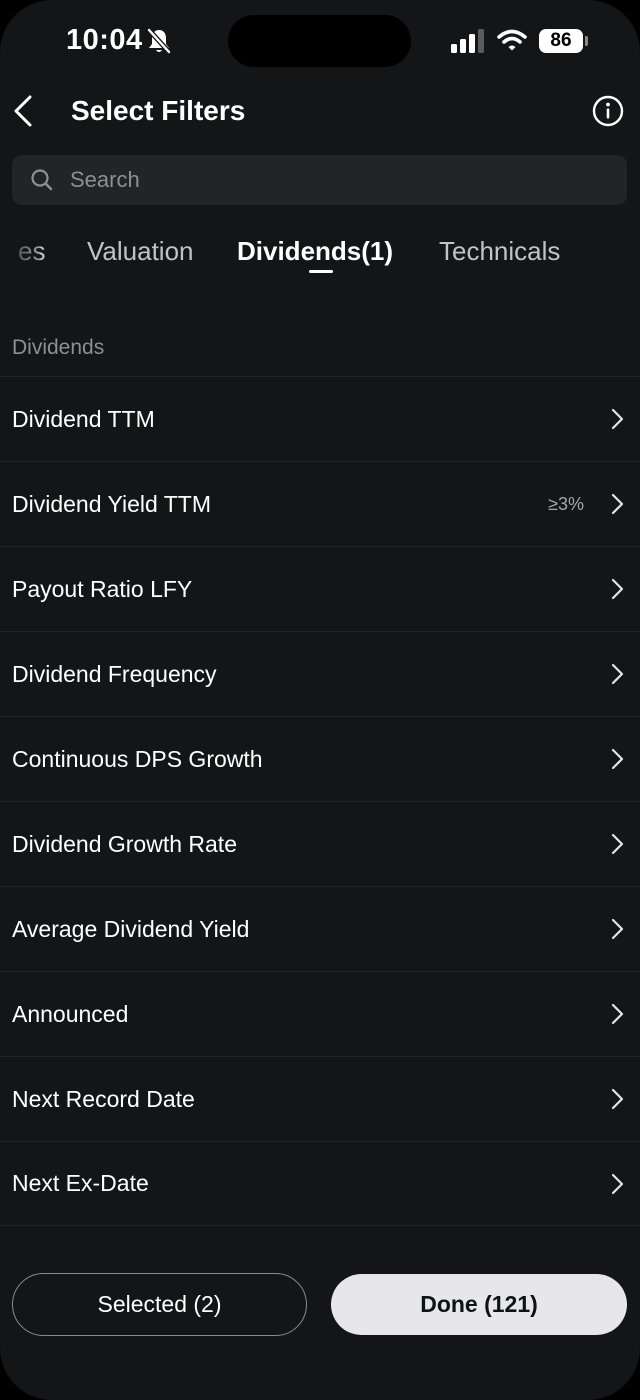 This screenshot has width=640, height=1400. Describe the element at coordinates (566, 503) in the screenshot. I see `filter-value: ≥3%` at that location.